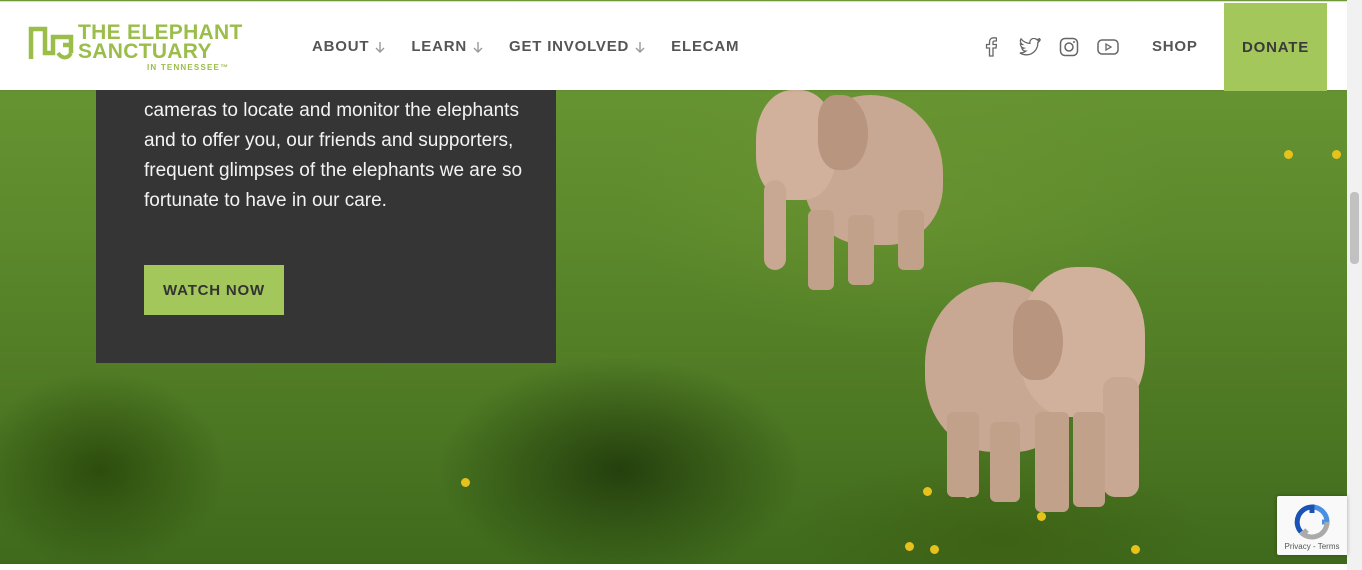  I want to click on nav-item-label: ELECAM, so click(705, 46).